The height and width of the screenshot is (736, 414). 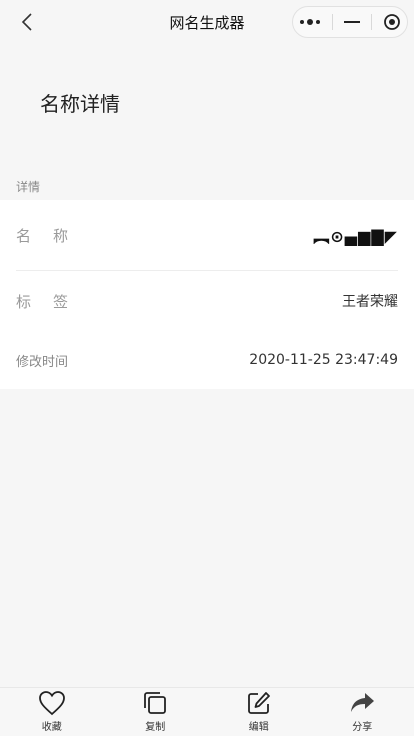 I want to click on miniprogram-capsule, so click(x=350, y=22).